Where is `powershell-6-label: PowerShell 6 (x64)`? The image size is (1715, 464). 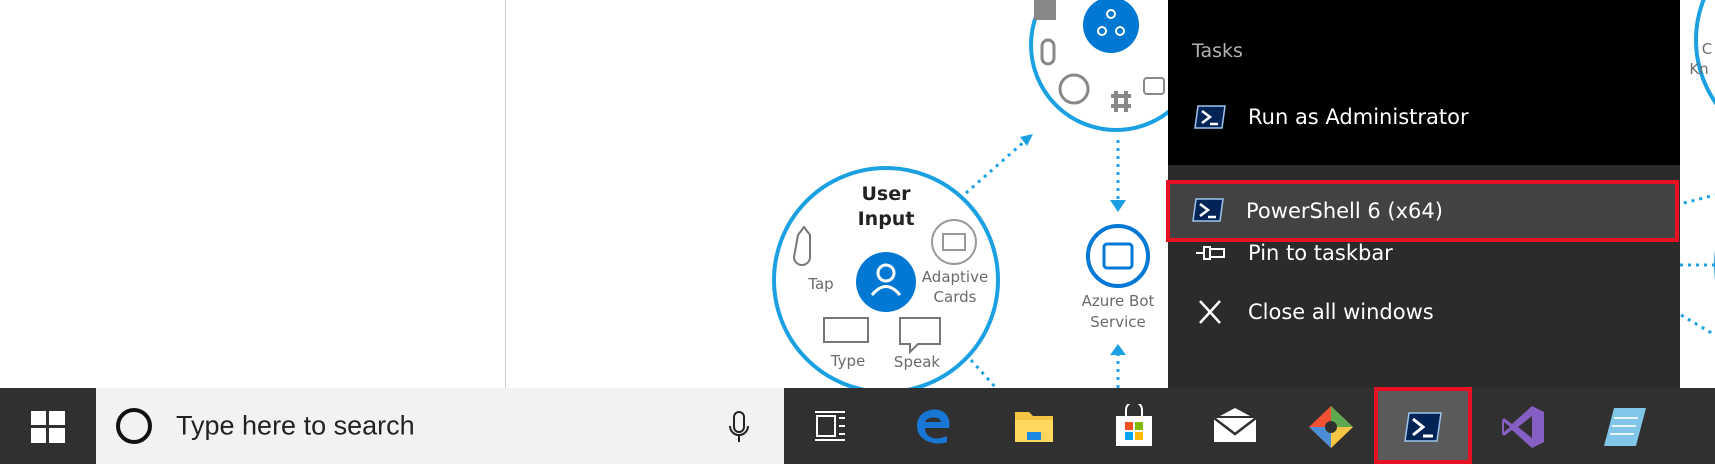
powershell-6-label: PowerShell 6 (x64) is located at coordinates (1344, 211).